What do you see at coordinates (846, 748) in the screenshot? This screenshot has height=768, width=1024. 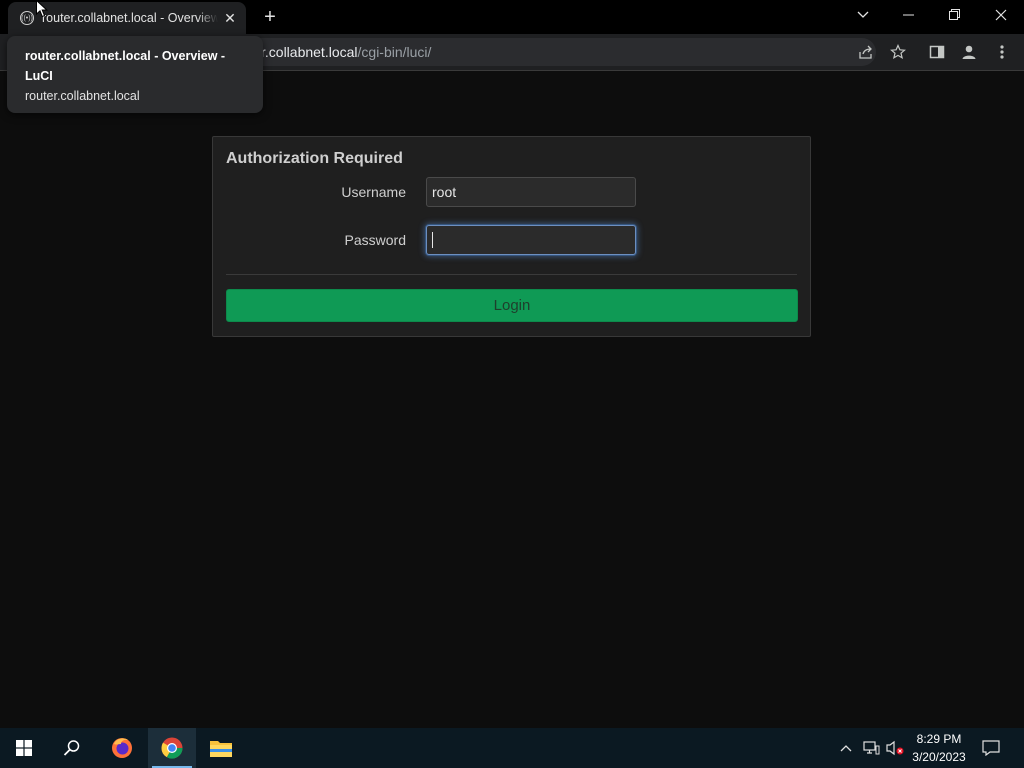 I see `show-hidden-icons-chevron-up-icon` at bounding box center [846, 748].